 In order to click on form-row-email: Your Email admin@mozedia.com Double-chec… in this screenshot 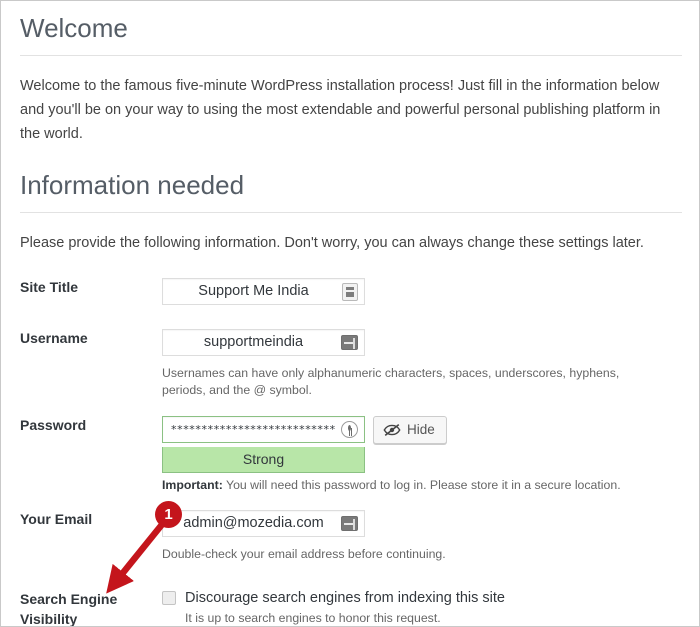, I will do `click(351, 536)`.